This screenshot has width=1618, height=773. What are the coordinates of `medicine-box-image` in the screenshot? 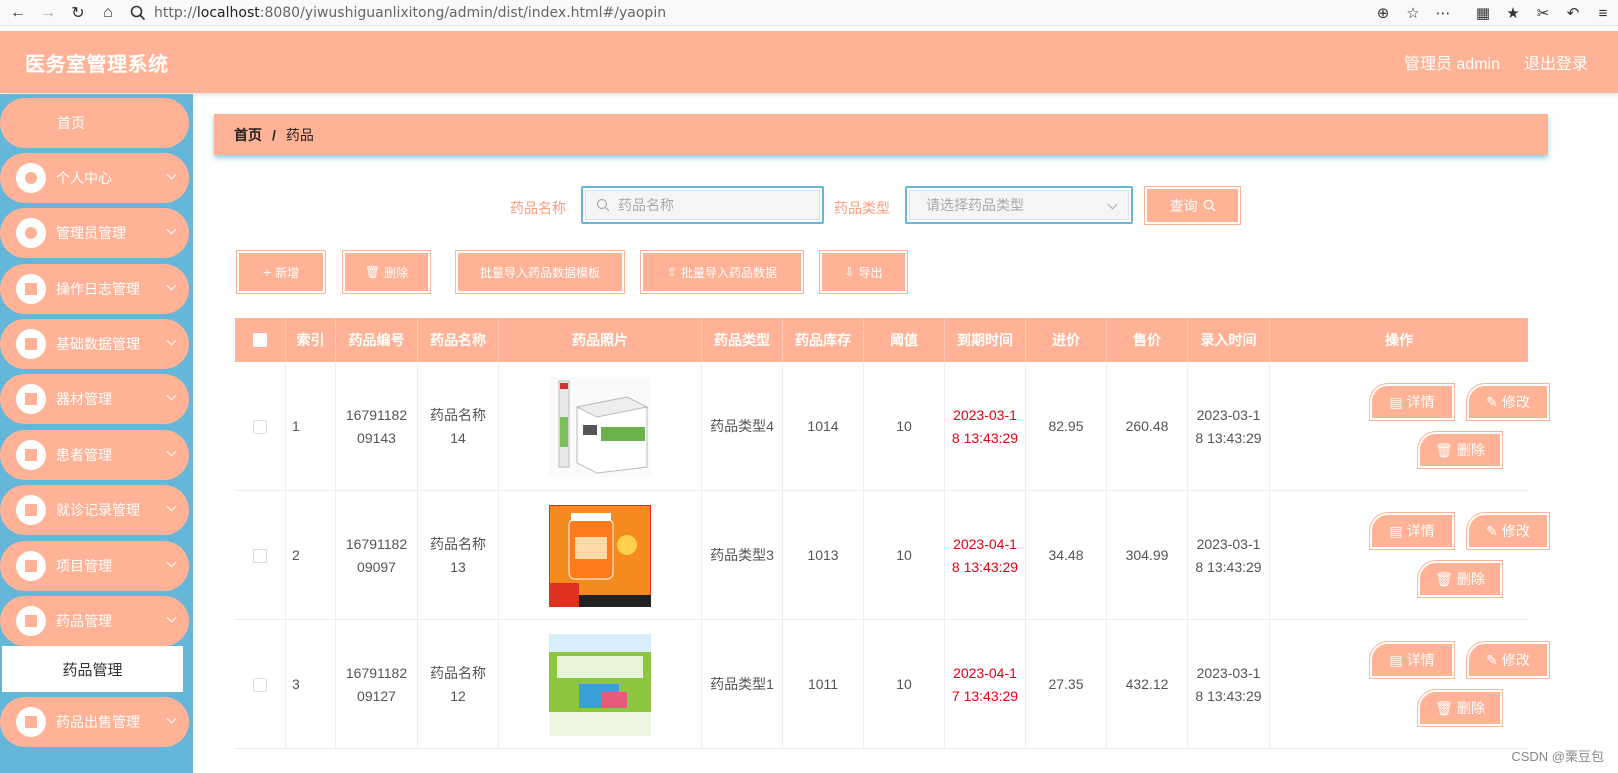 It's located at (600, 426).